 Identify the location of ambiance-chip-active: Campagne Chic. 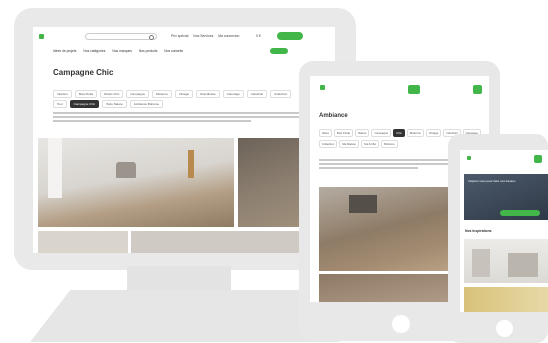
(84, 104).